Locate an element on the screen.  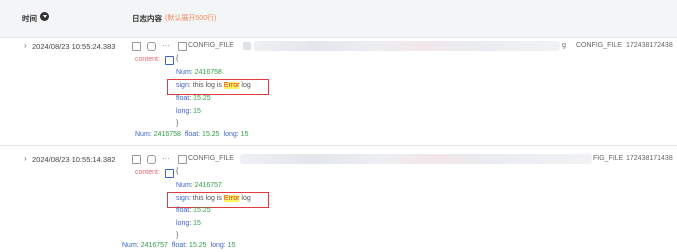
column-id: 172438172438 is located at coordinates (649, 45).